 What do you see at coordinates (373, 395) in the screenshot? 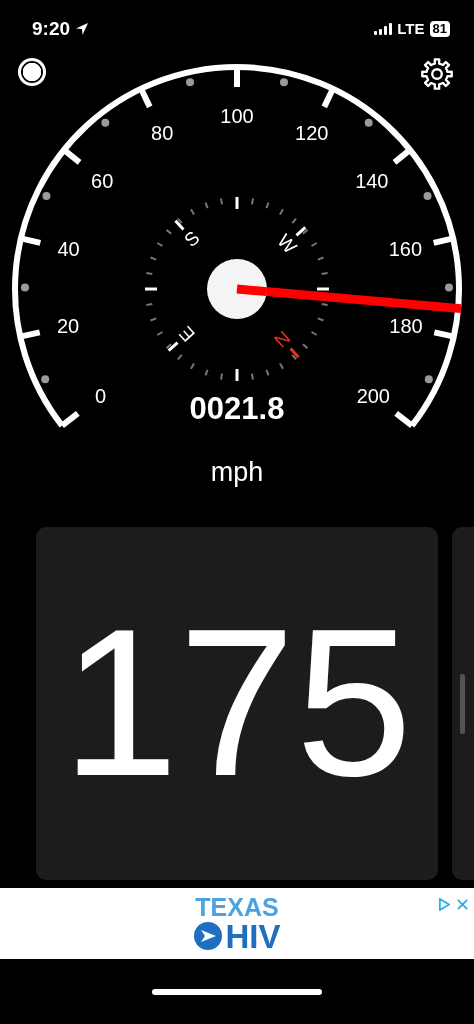
I see `scale-label: 200` at bounding box center [373, 395].